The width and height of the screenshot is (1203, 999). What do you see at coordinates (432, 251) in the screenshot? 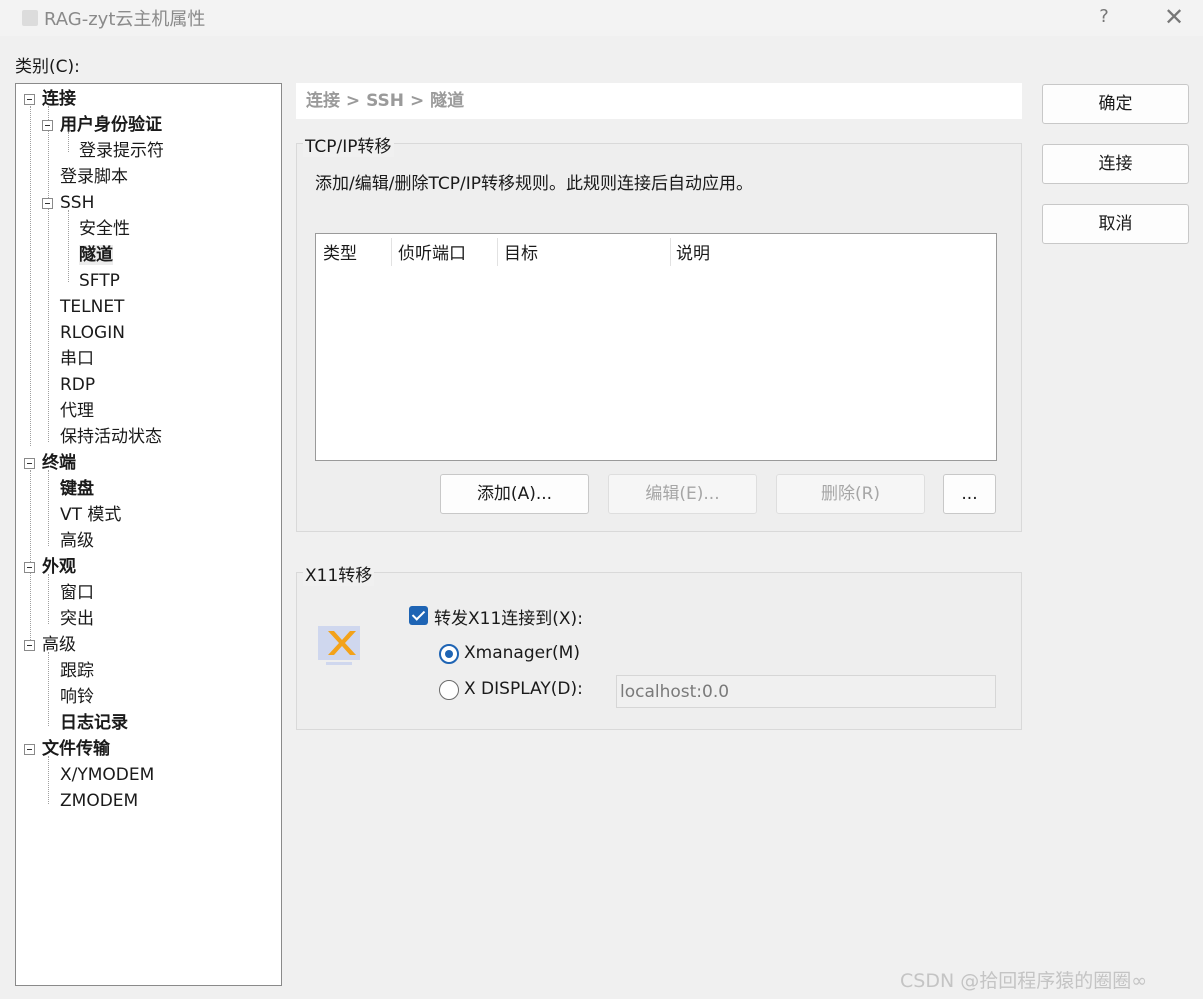
I see `column-header-listen-port: 侦听端口` at bounding box center [432, 251].